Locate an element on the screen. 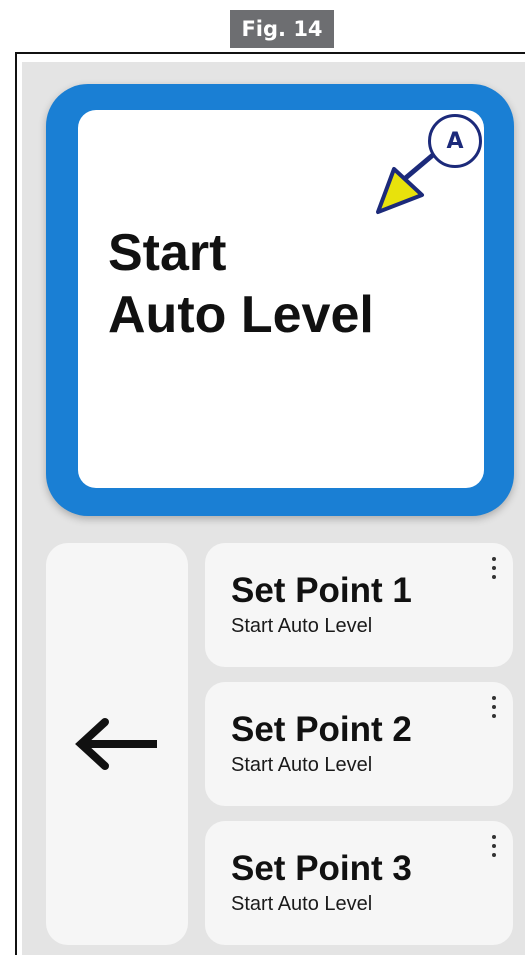 The image size is (525, 955). set-point-3-menu-icon is located at coordinates (494, 846).